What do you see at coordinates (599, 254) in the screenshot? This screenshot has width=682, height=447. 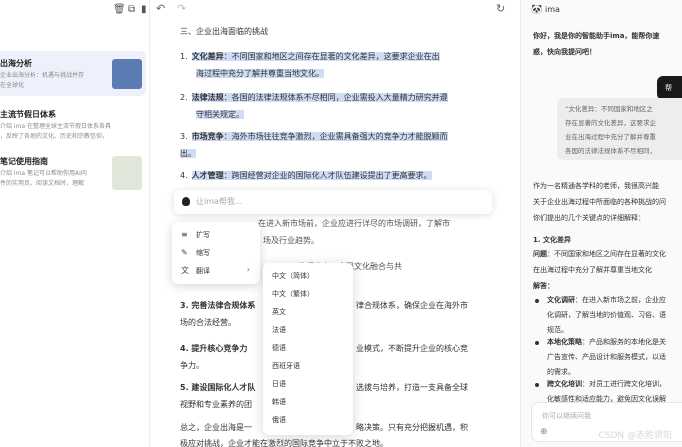 I see `answer-line: 问题：不同国家和地区之间存在显著的文化` at bounding box center [599, 254].